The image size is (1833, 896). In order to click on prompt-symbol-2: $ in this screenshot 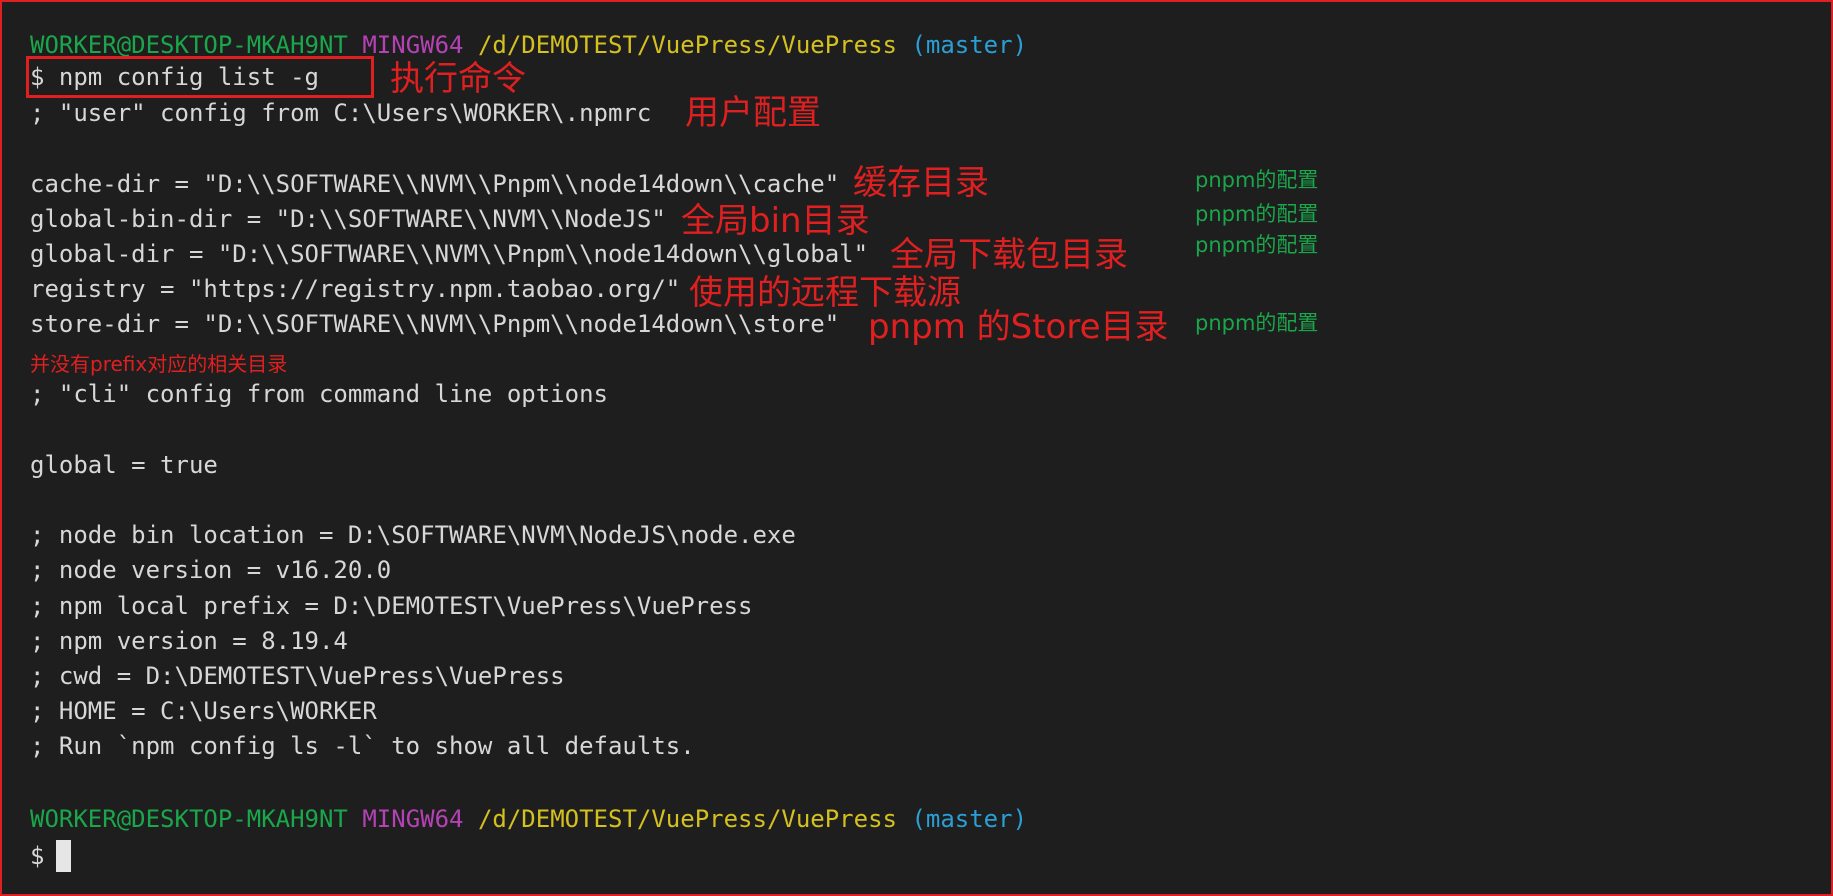, I will do `click(37, 856)`.